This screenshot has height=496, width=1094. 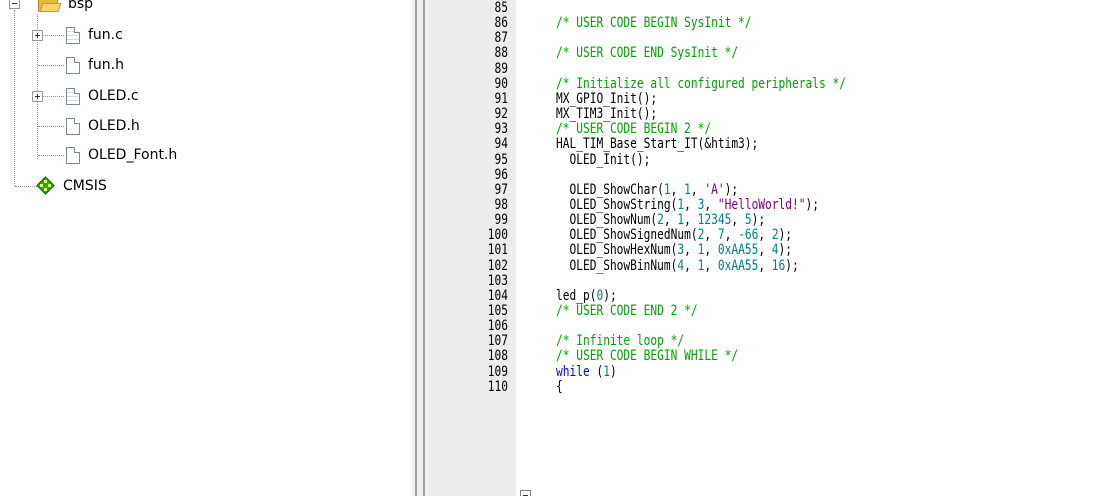 I want to click on code-token-plain: led_p(, so click(x=576, y=296).